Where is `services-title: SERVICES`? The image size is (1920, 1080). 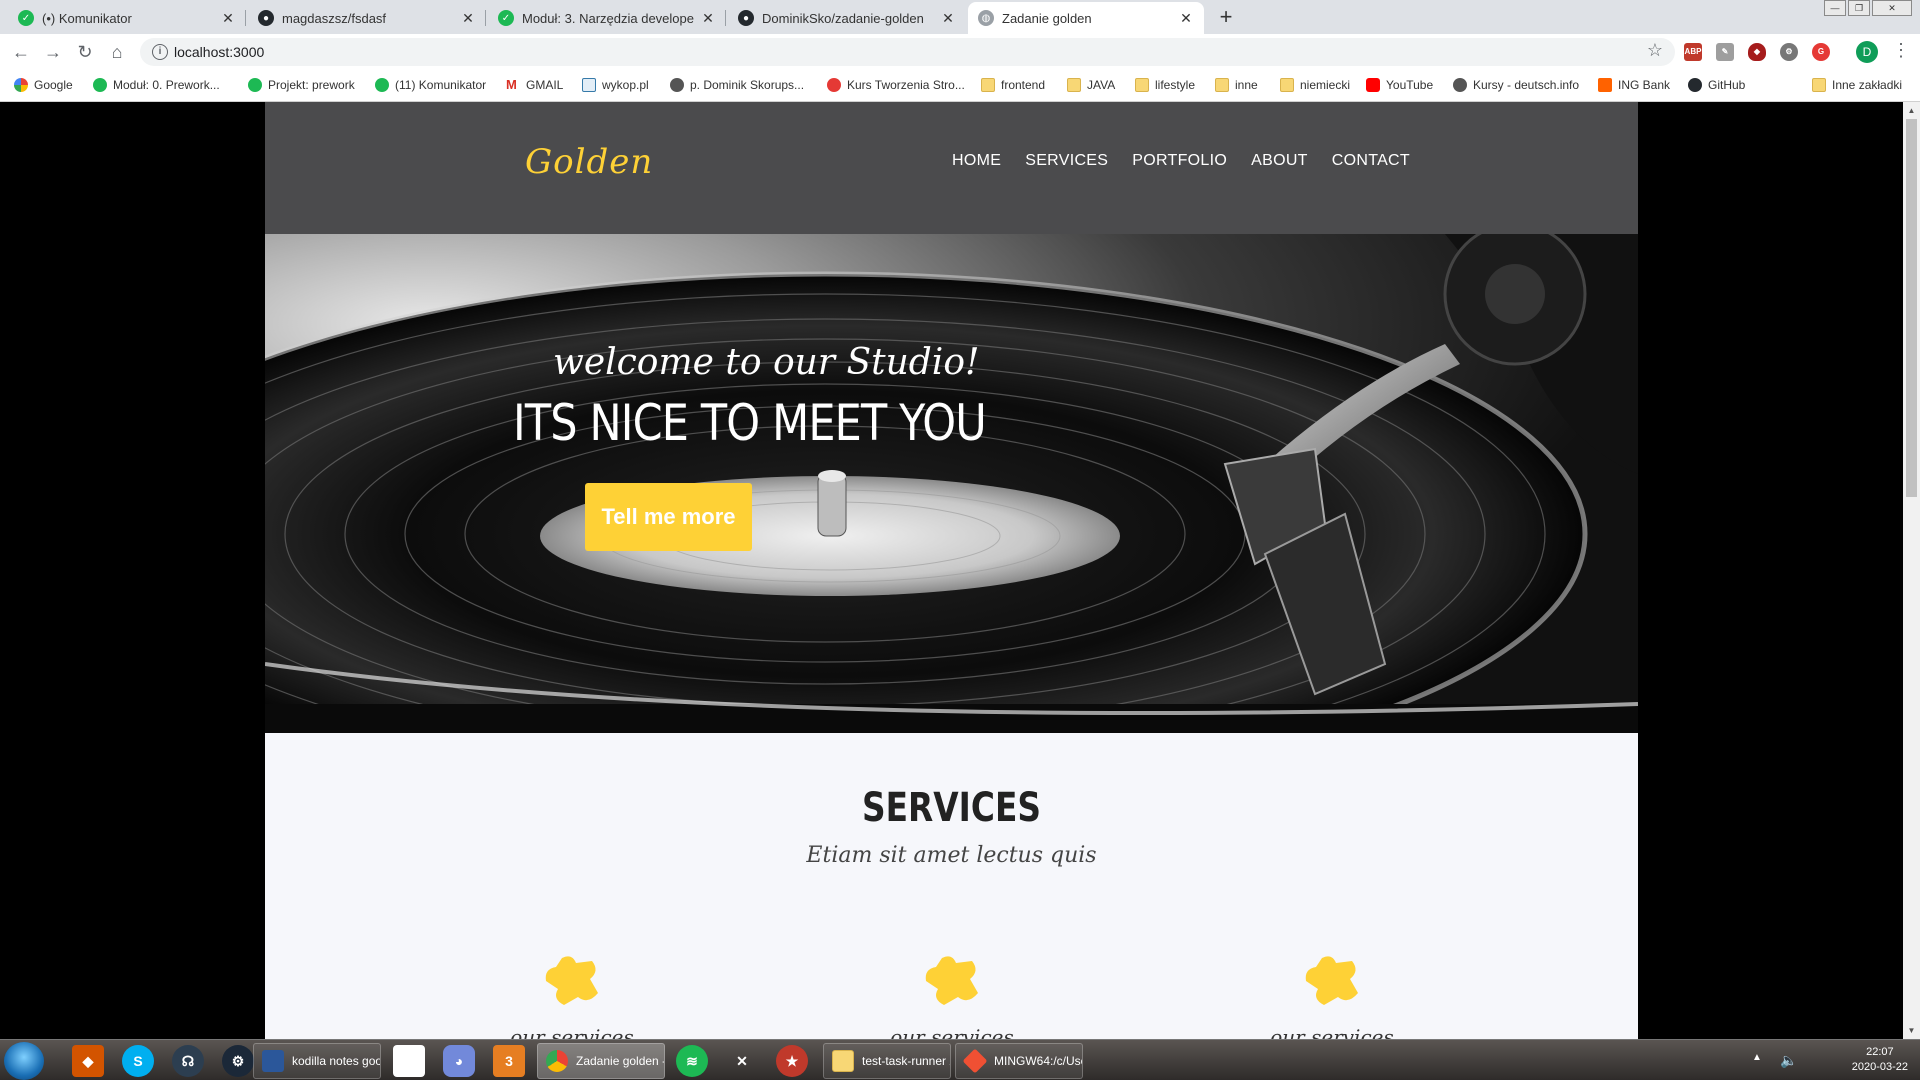 services-title: SERVICES is located at coordinates (951, 808).